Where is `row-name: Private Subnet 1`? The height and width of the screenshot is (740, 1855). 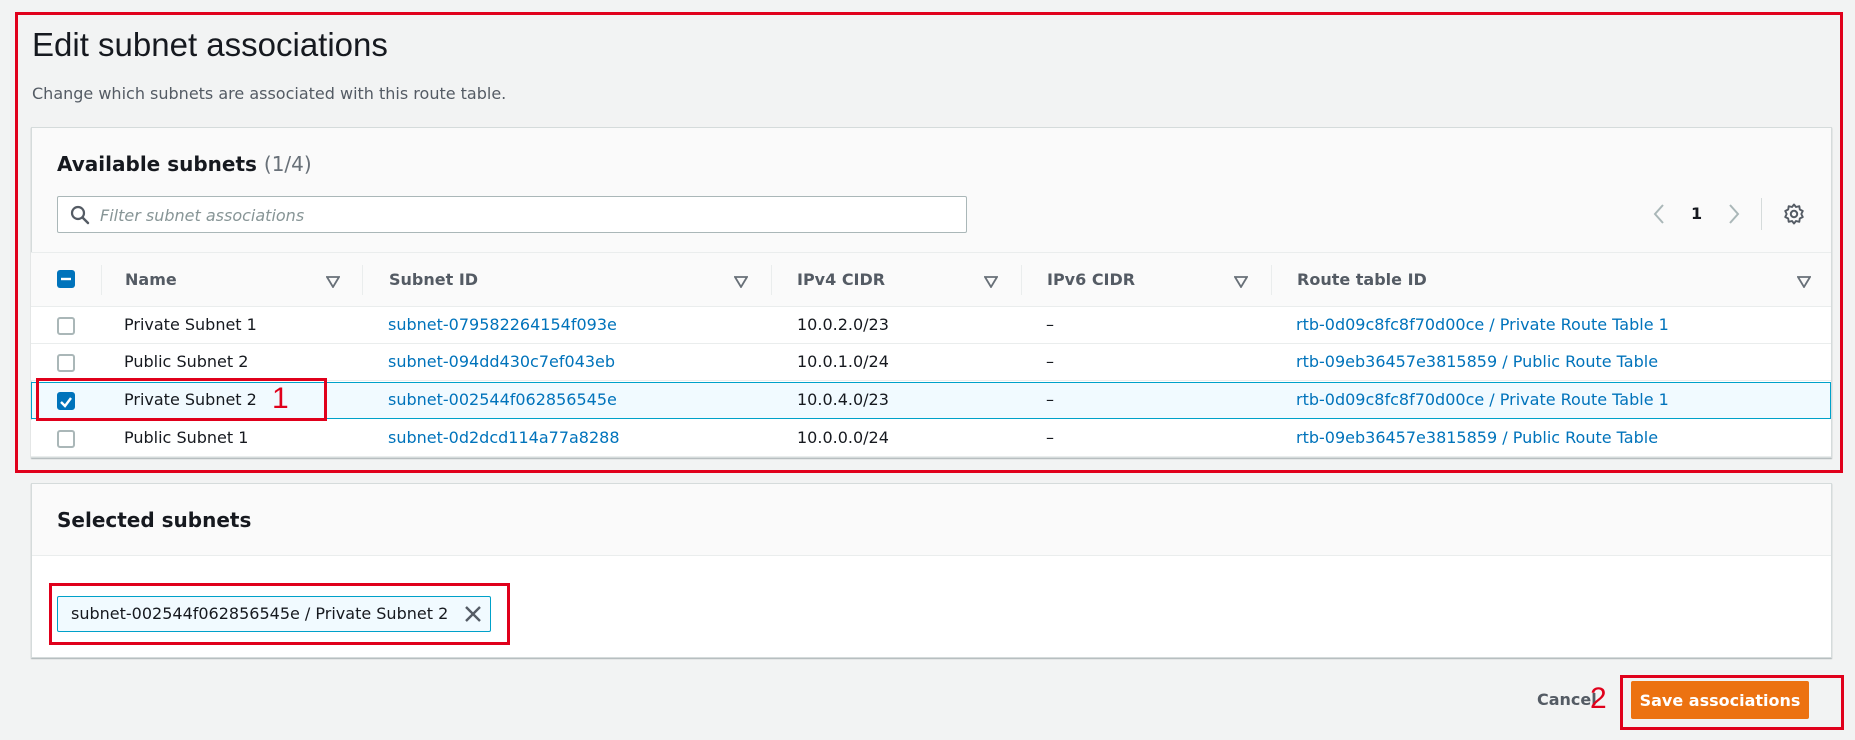
row-name: Private Subnet 1 is located at coordinates (190, 324).